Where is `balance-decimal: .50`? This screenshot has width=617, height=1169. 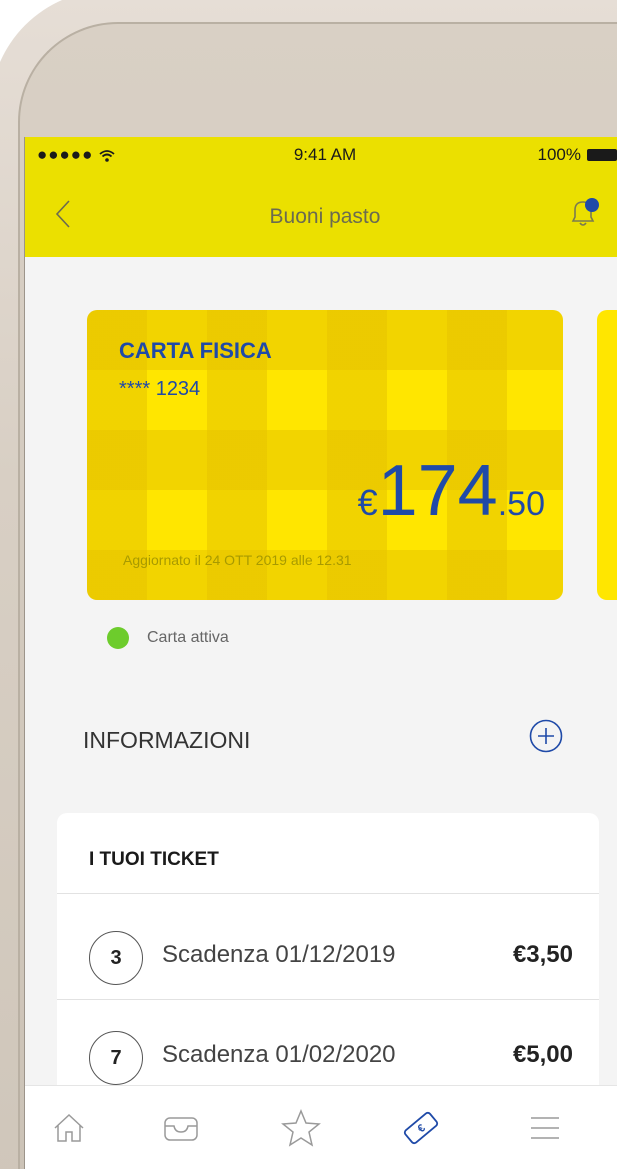 balance-decimal: .50 is located at coordinates (521, 504).